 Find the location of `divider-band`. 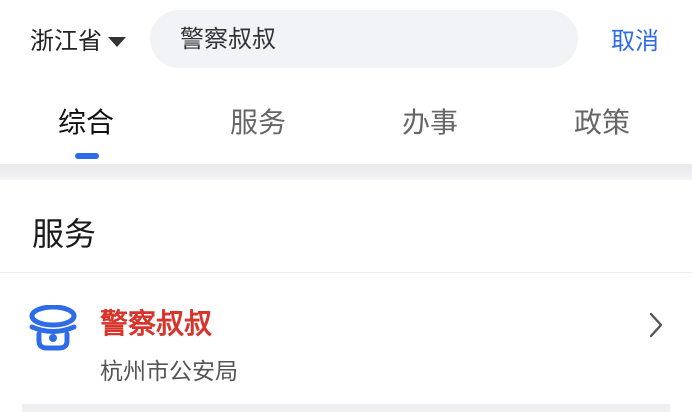

divider-band is located at coordinates (346, 172).